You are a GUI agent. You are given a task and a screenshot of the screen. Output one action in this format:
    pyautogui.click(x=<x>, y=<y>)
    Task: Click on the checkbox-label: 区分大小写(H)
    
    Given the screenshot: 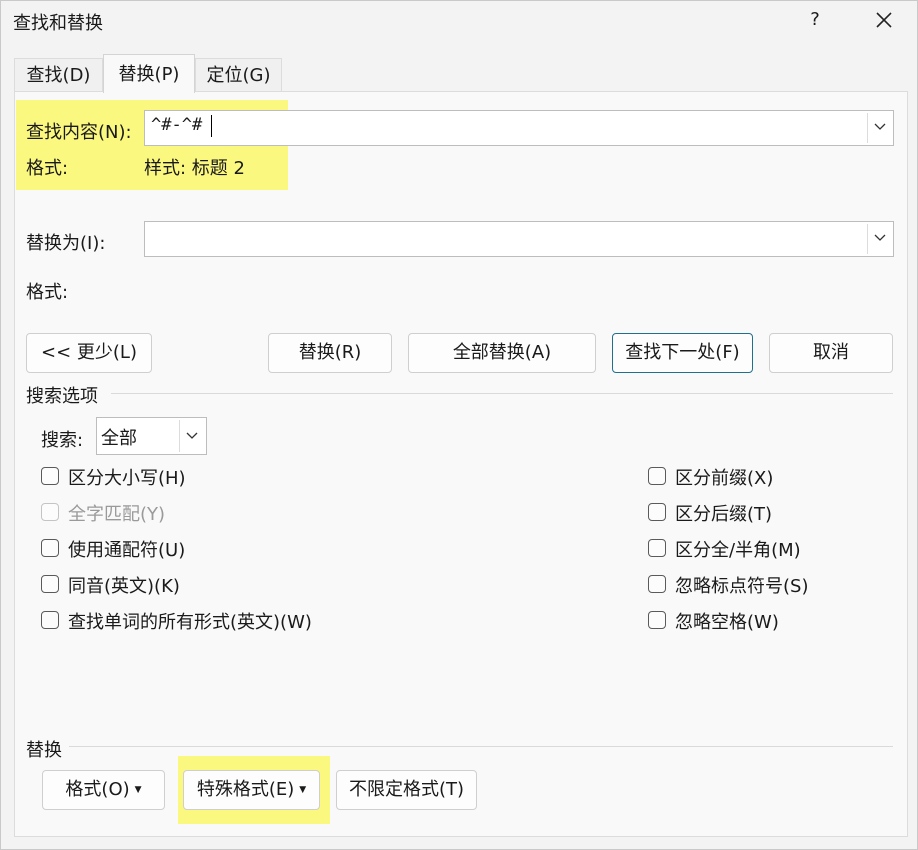 What is the action you would take?
    pyautogui.click(x=127, y=478)
    